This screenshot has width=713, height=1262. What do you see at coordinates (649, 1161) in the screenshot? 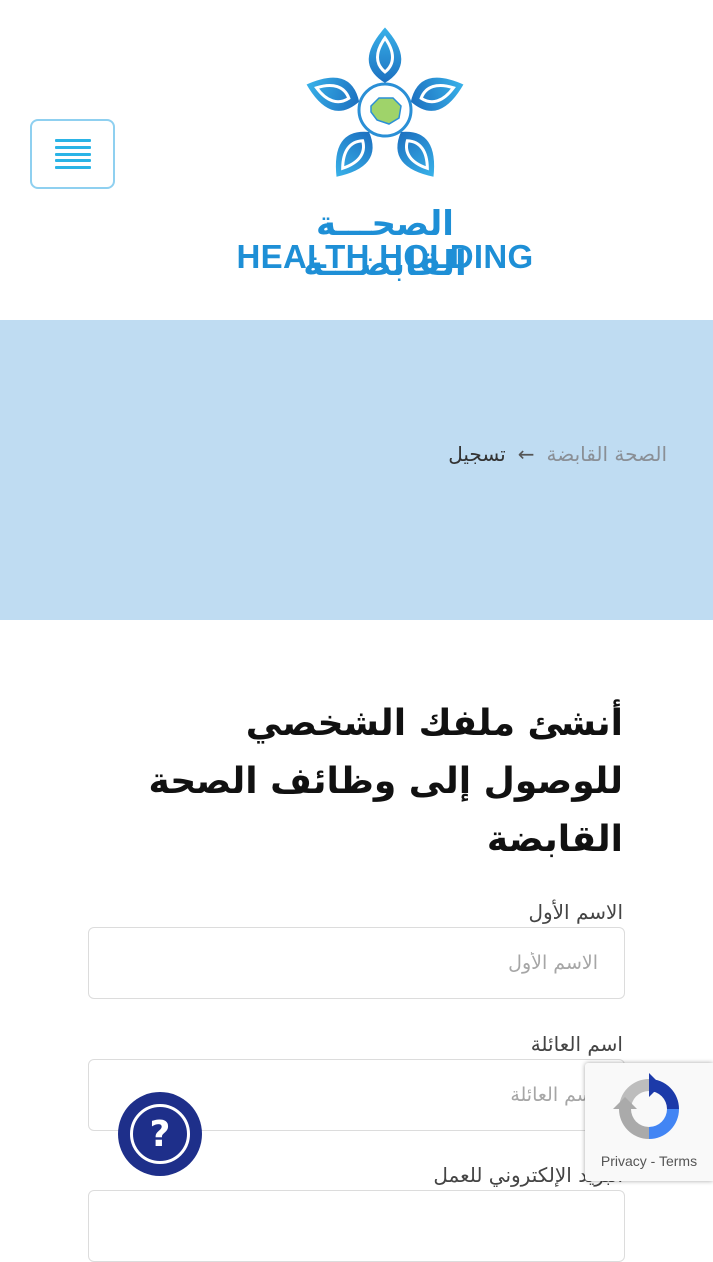
I see `recaptcha-links: Privacy - Terms` at bounding box center [649, 1161].